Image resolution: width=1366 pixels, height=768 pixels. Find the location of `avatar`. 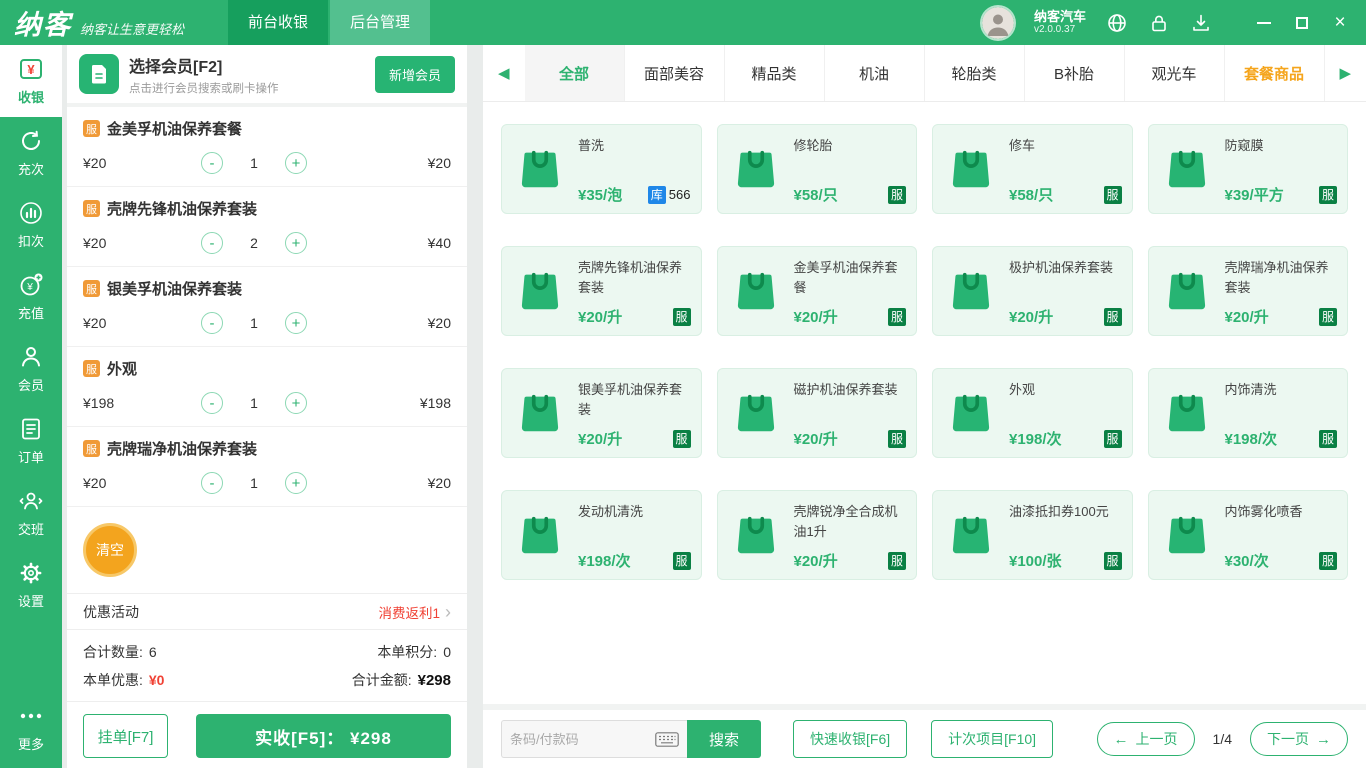

avatar is located at coordinates (997, 22).